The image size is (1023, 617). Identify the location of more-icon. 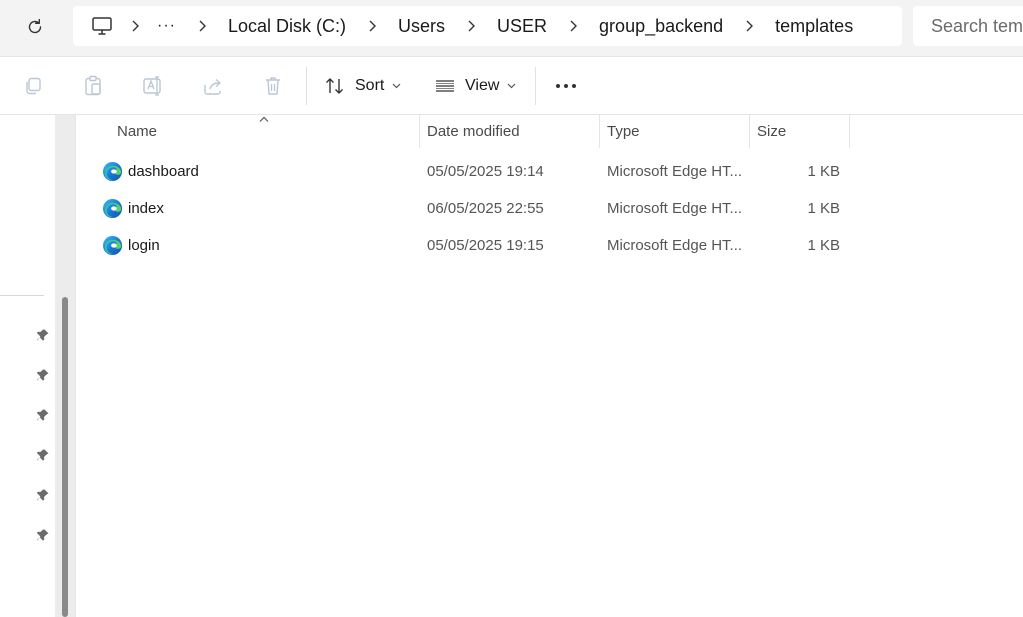
(566, 86).